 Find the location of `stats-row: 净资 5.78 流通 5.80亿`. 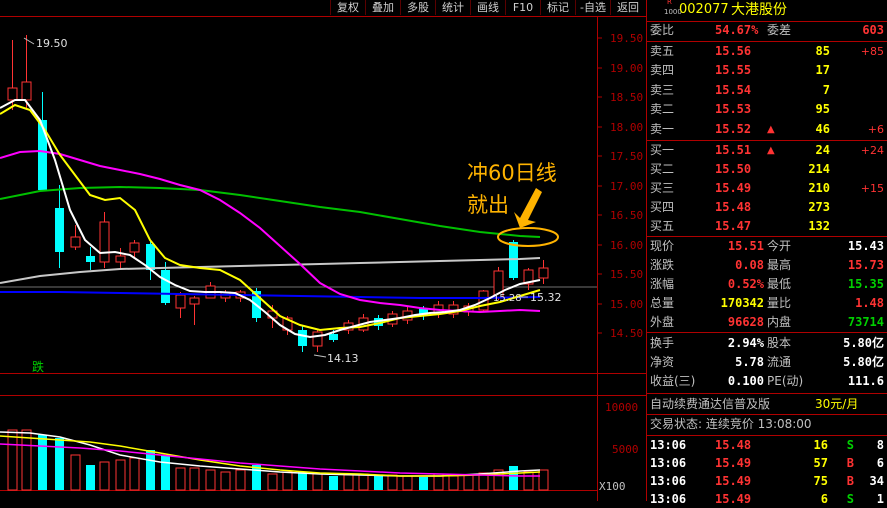

stats-row: 净资 5.78 流通 5.80亿 is located at coordinates (767, 362).